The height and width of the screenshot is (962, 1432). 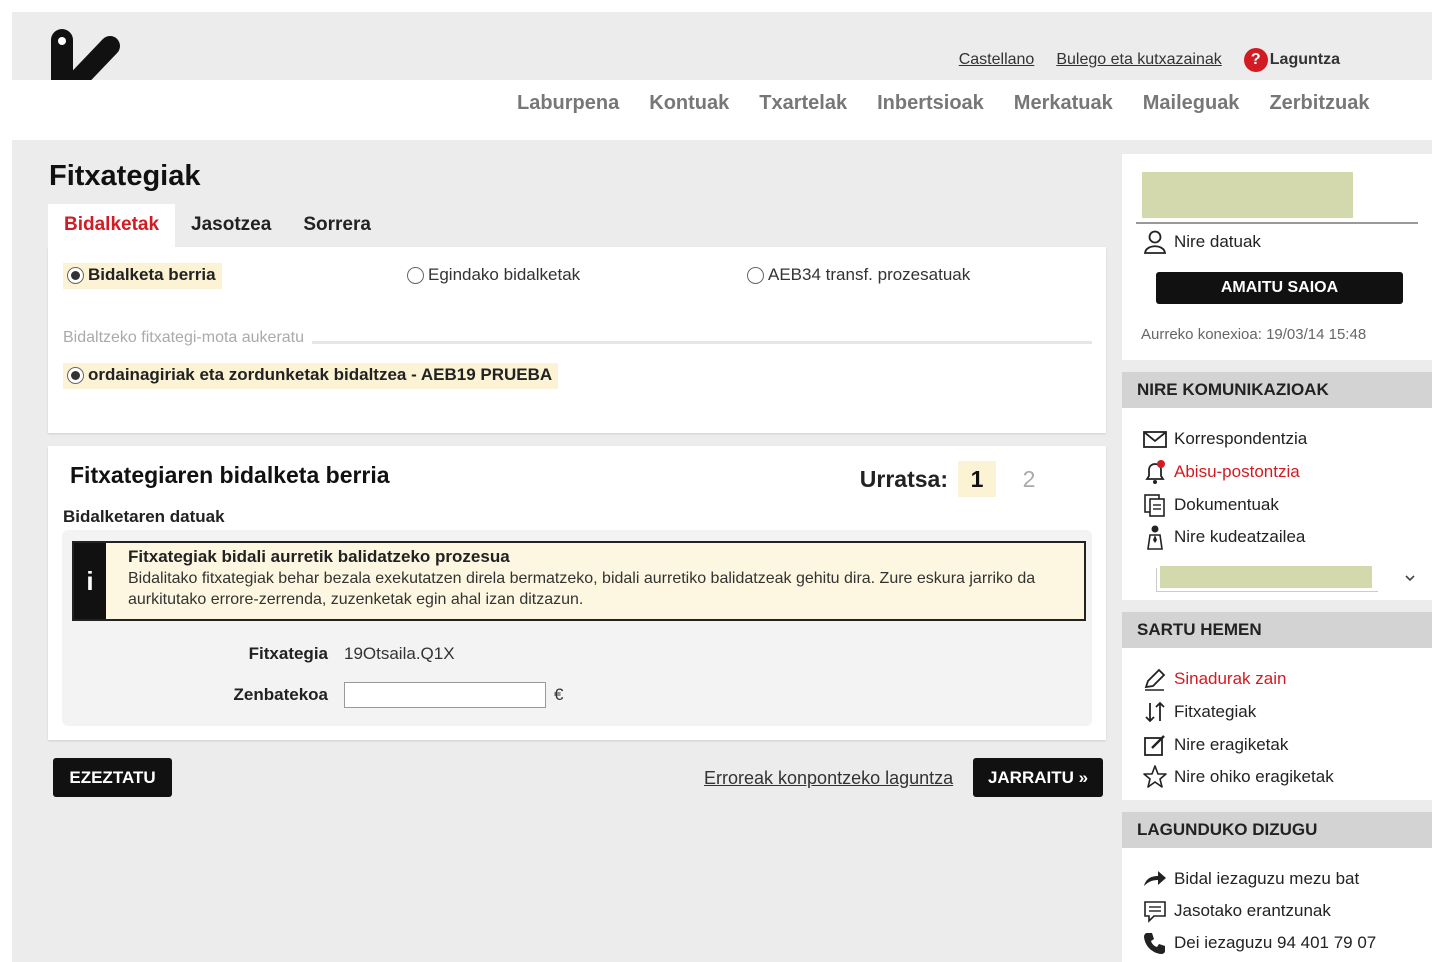 I want to click on step-next: 2, so click(x=1029, y=478).